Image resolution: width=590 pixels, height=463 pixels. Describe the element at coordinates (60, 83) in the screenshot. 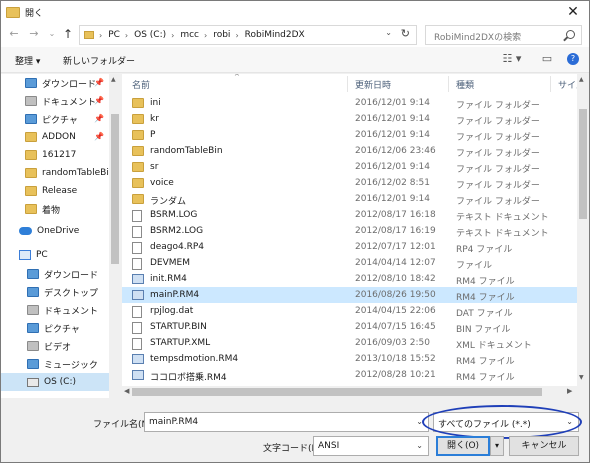

I see `nav-item-downloads-quick: ダウンロード` at that location.